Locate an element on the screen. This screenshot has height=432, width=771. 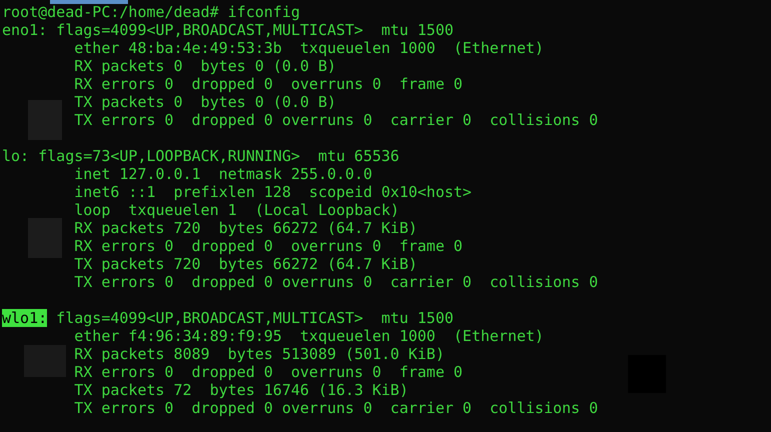
interface-detail-line: TX packets 720 bytes 66272 (64.7 KiB) is located at coordinates (246, 264).